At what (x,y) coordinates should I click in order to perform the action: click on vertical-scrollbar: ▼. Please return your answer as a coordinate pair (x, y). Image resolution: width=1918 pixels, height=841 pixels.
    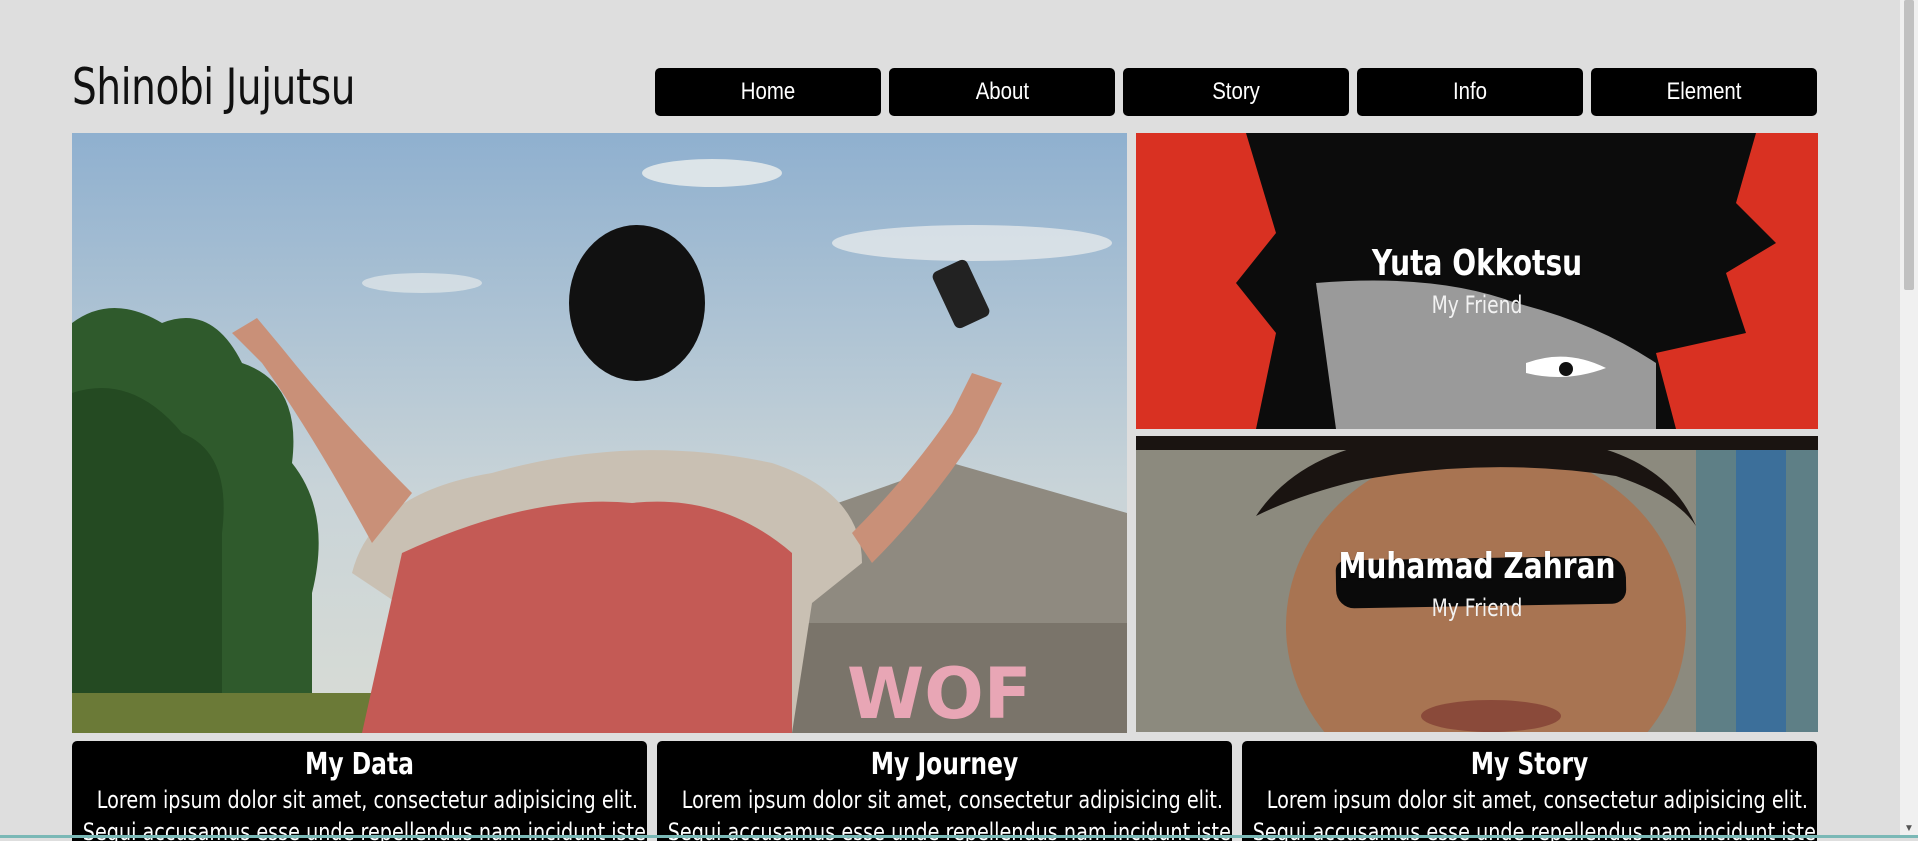
    Looking at the image, I should click on (1909, 419).